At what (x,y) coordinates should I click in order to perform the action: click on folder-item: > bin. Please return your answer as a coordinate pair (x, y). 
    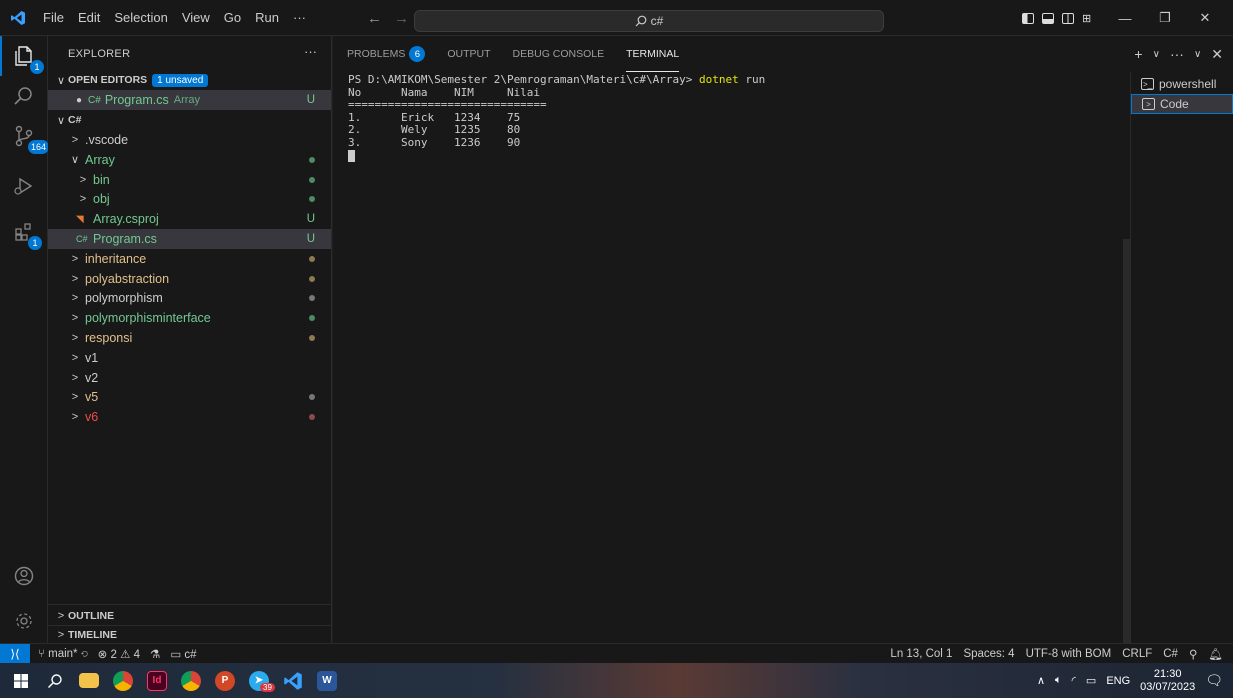
    Looking at the image, I should click on (189, 180).